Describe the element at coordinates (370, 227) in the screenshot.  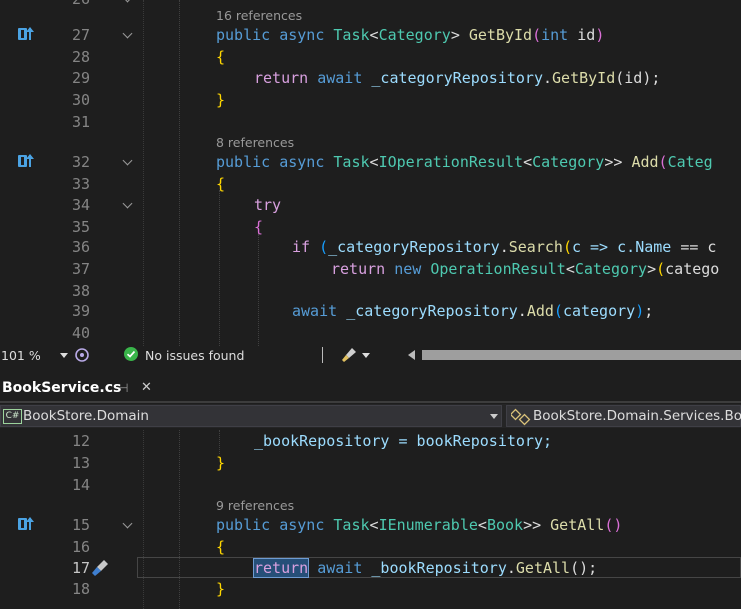
I see `code-line: 35 {` at that location.